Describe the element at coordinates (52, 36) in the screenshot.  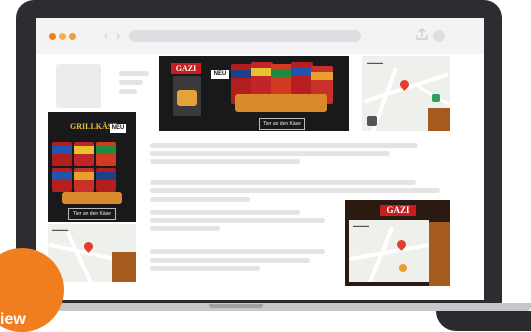
I see `window-close-button` at that location.